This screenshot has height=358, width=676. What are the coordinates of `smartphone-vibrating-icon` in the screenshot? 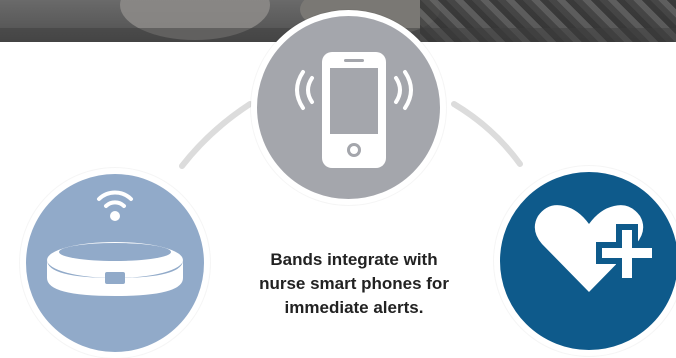 It's located at (354, 110).